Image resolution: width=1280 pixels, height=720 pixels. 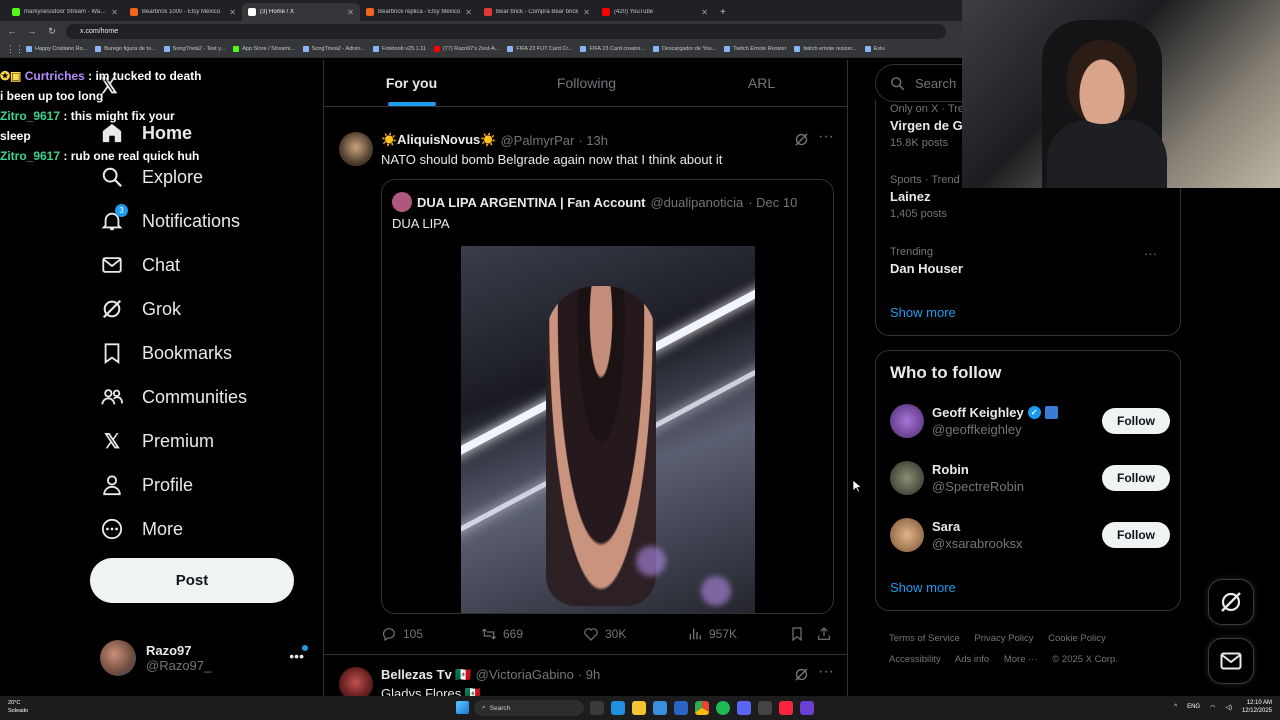 What do you see at coordinates (1257, 707) in the screenshot?
I see `taskbar-clock: 12:10 AM 12/12/2025` at bounding box center [1257, 707].